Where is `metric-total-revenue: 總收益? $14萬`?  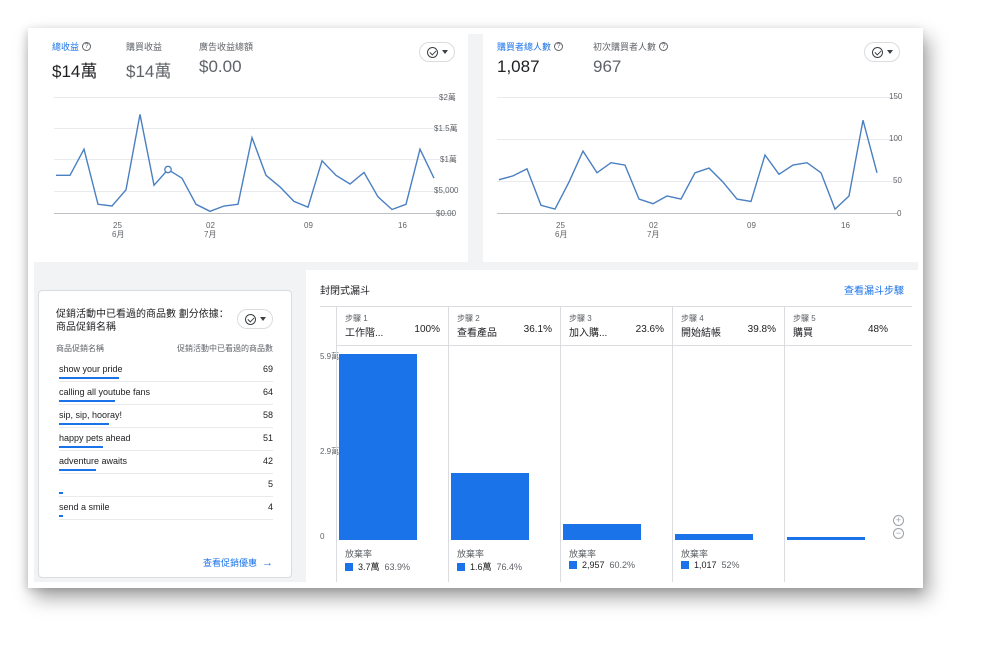
metric-total-revenue: 總收益? $14萬 is located at coordinates (74, 61).